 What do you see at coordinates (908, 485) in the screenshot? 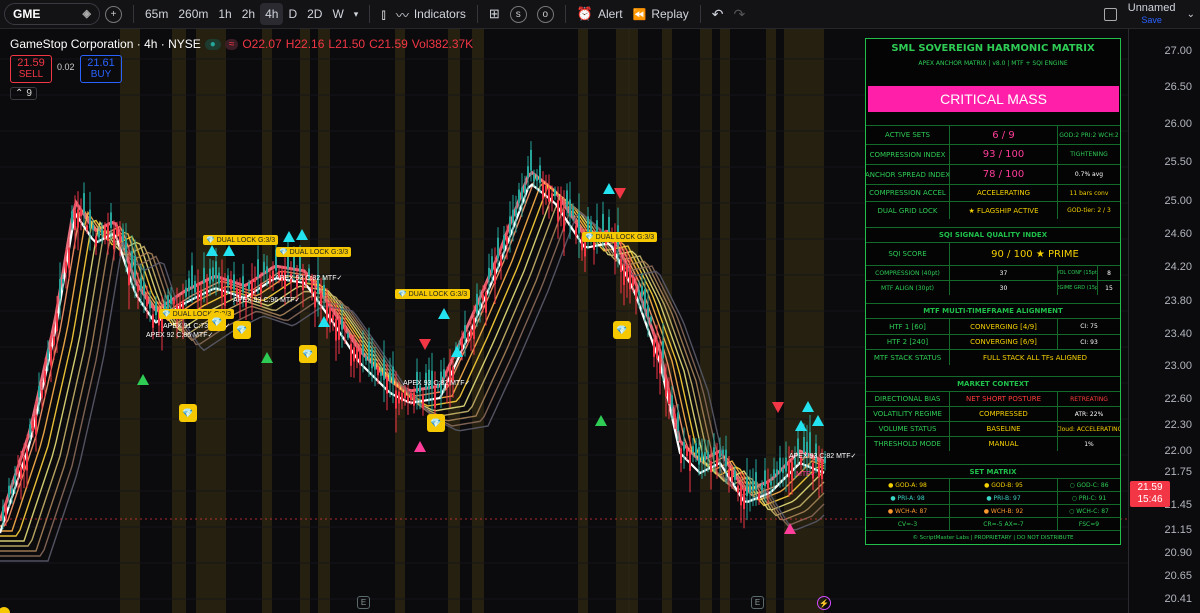
I see `set-cell: ● GOD-A: 98` at bounding box center [908, 485].